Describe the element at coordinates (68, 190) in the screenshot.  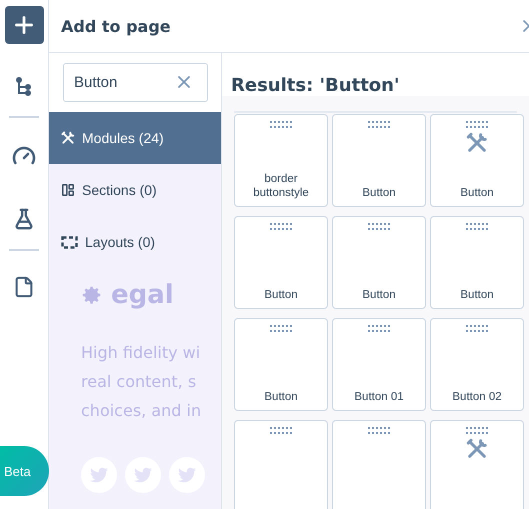
I see `panel-layout-icon` at that location.